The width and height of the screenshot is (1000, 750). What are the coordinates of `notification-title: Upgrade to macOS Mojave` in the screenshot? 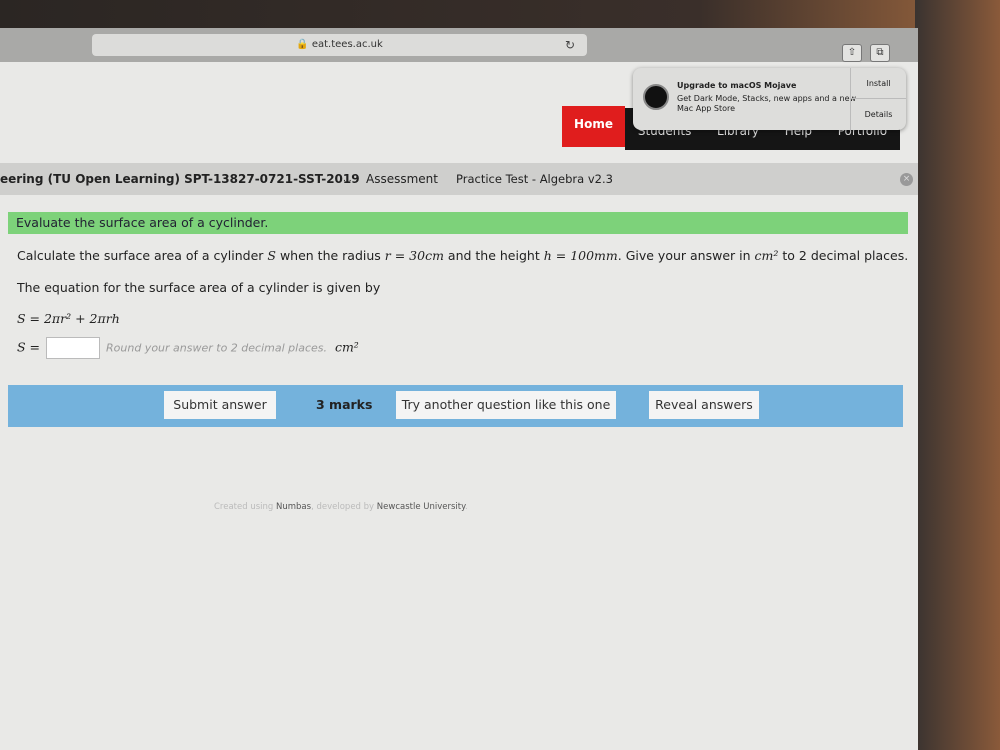 It's located at (737, 85).